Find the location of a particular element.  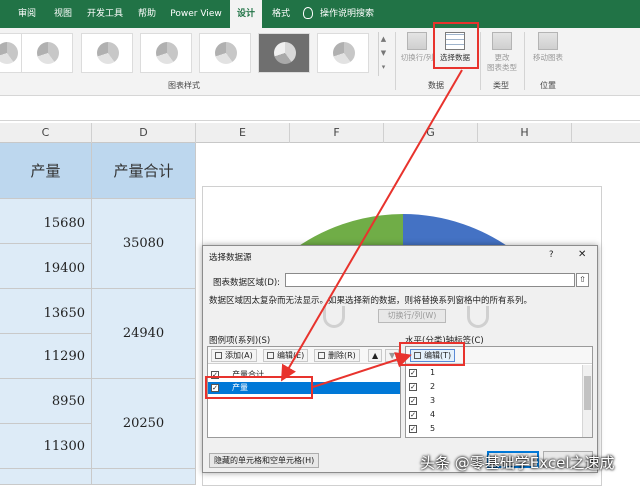

switch-arrow-left-icon is located at coordinates (334, 317).